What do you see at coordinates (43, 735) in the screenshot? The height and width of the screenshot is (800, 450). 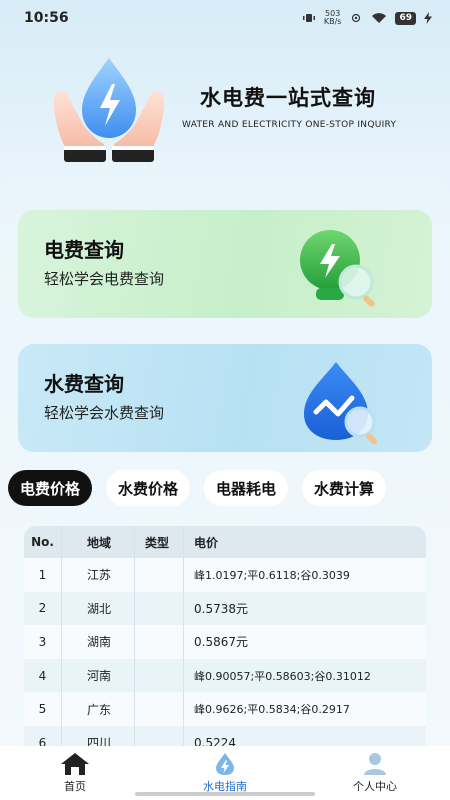 I see `row-no: 6` at bounding box center [43, 735].